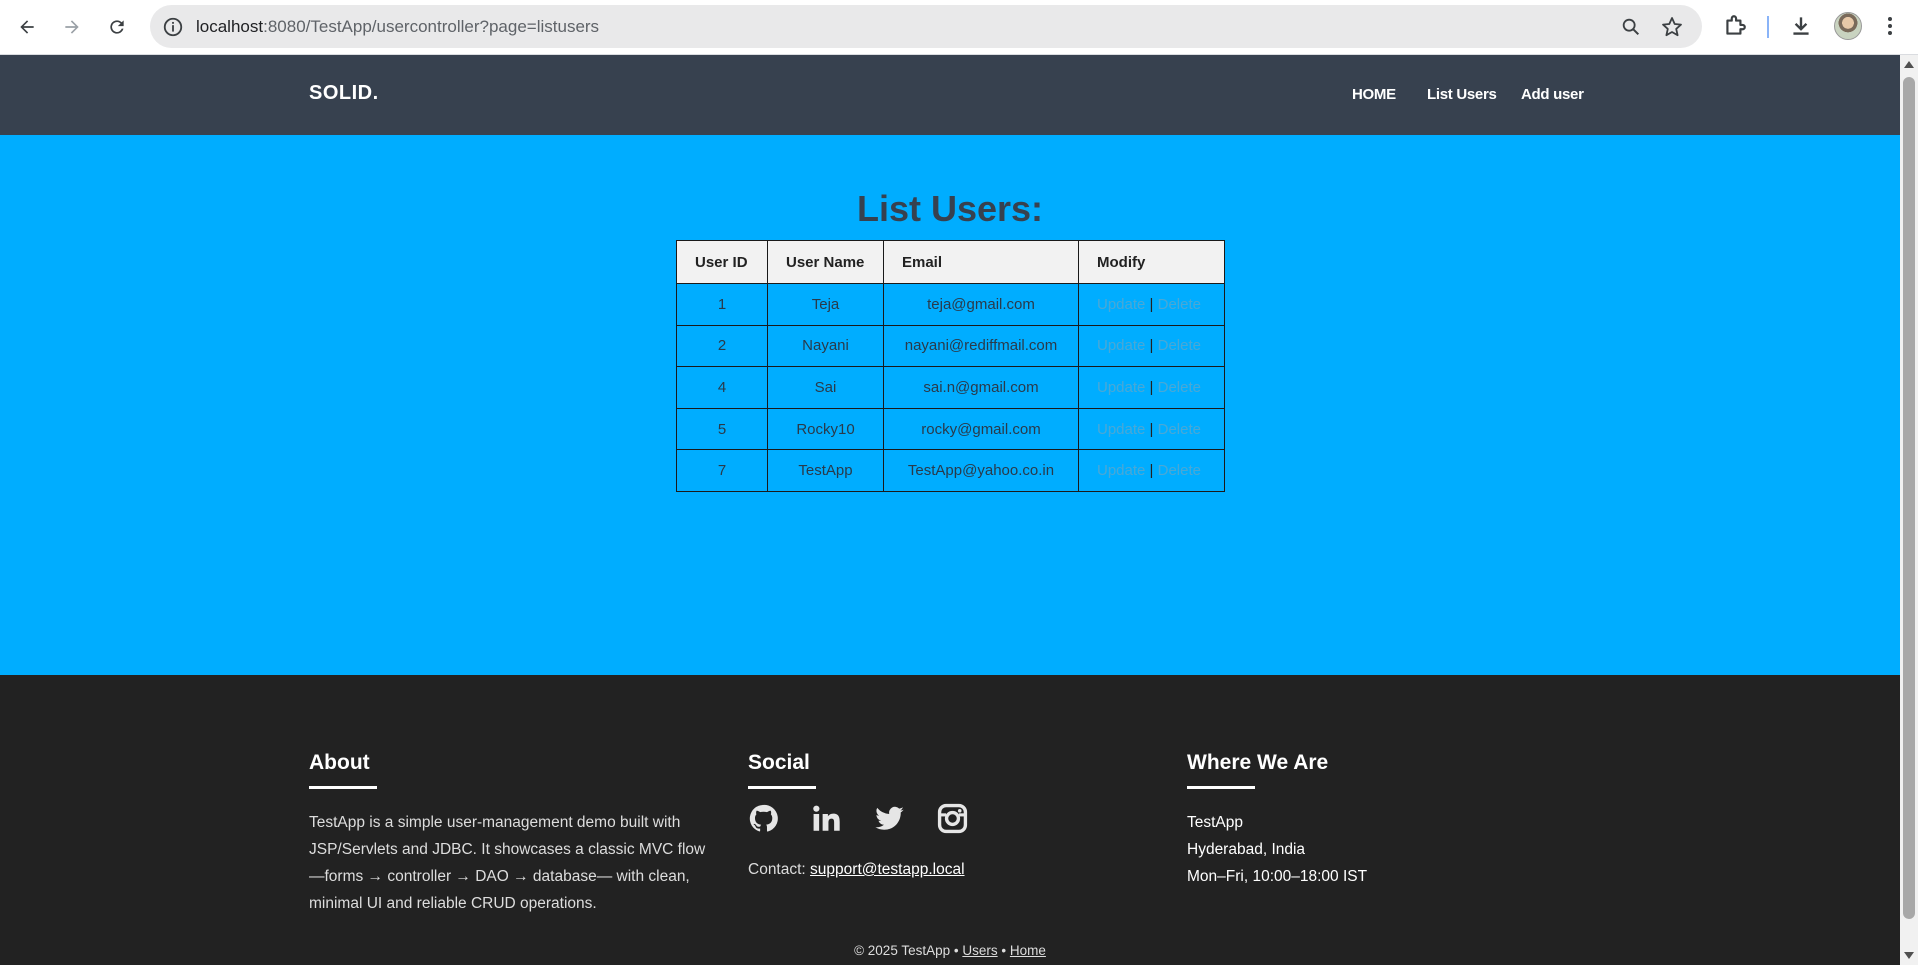  What do you see at coordinates (1462, 94) in the screenshot?
I see `nav-list-users: List Users` at bounding box center [1462, 94].